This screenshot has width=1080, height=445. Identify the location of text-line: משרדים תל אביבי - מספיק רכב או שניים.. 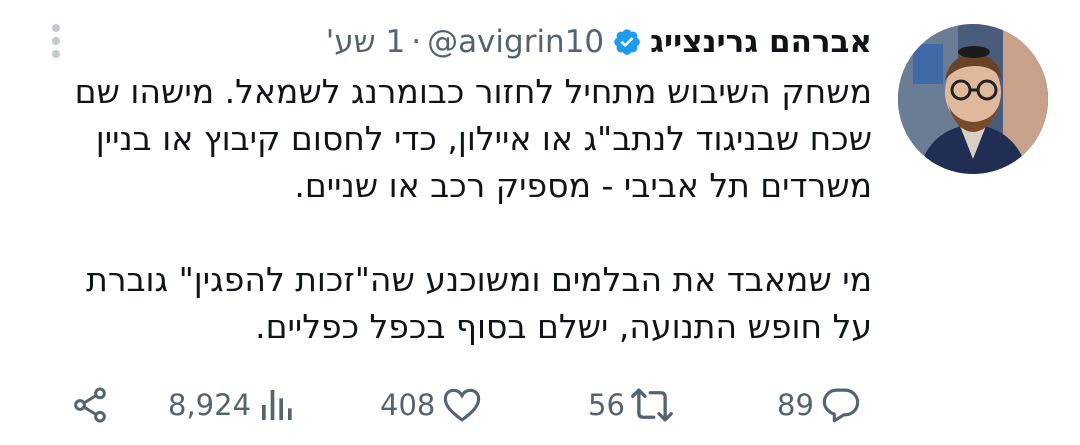
(583, 185).